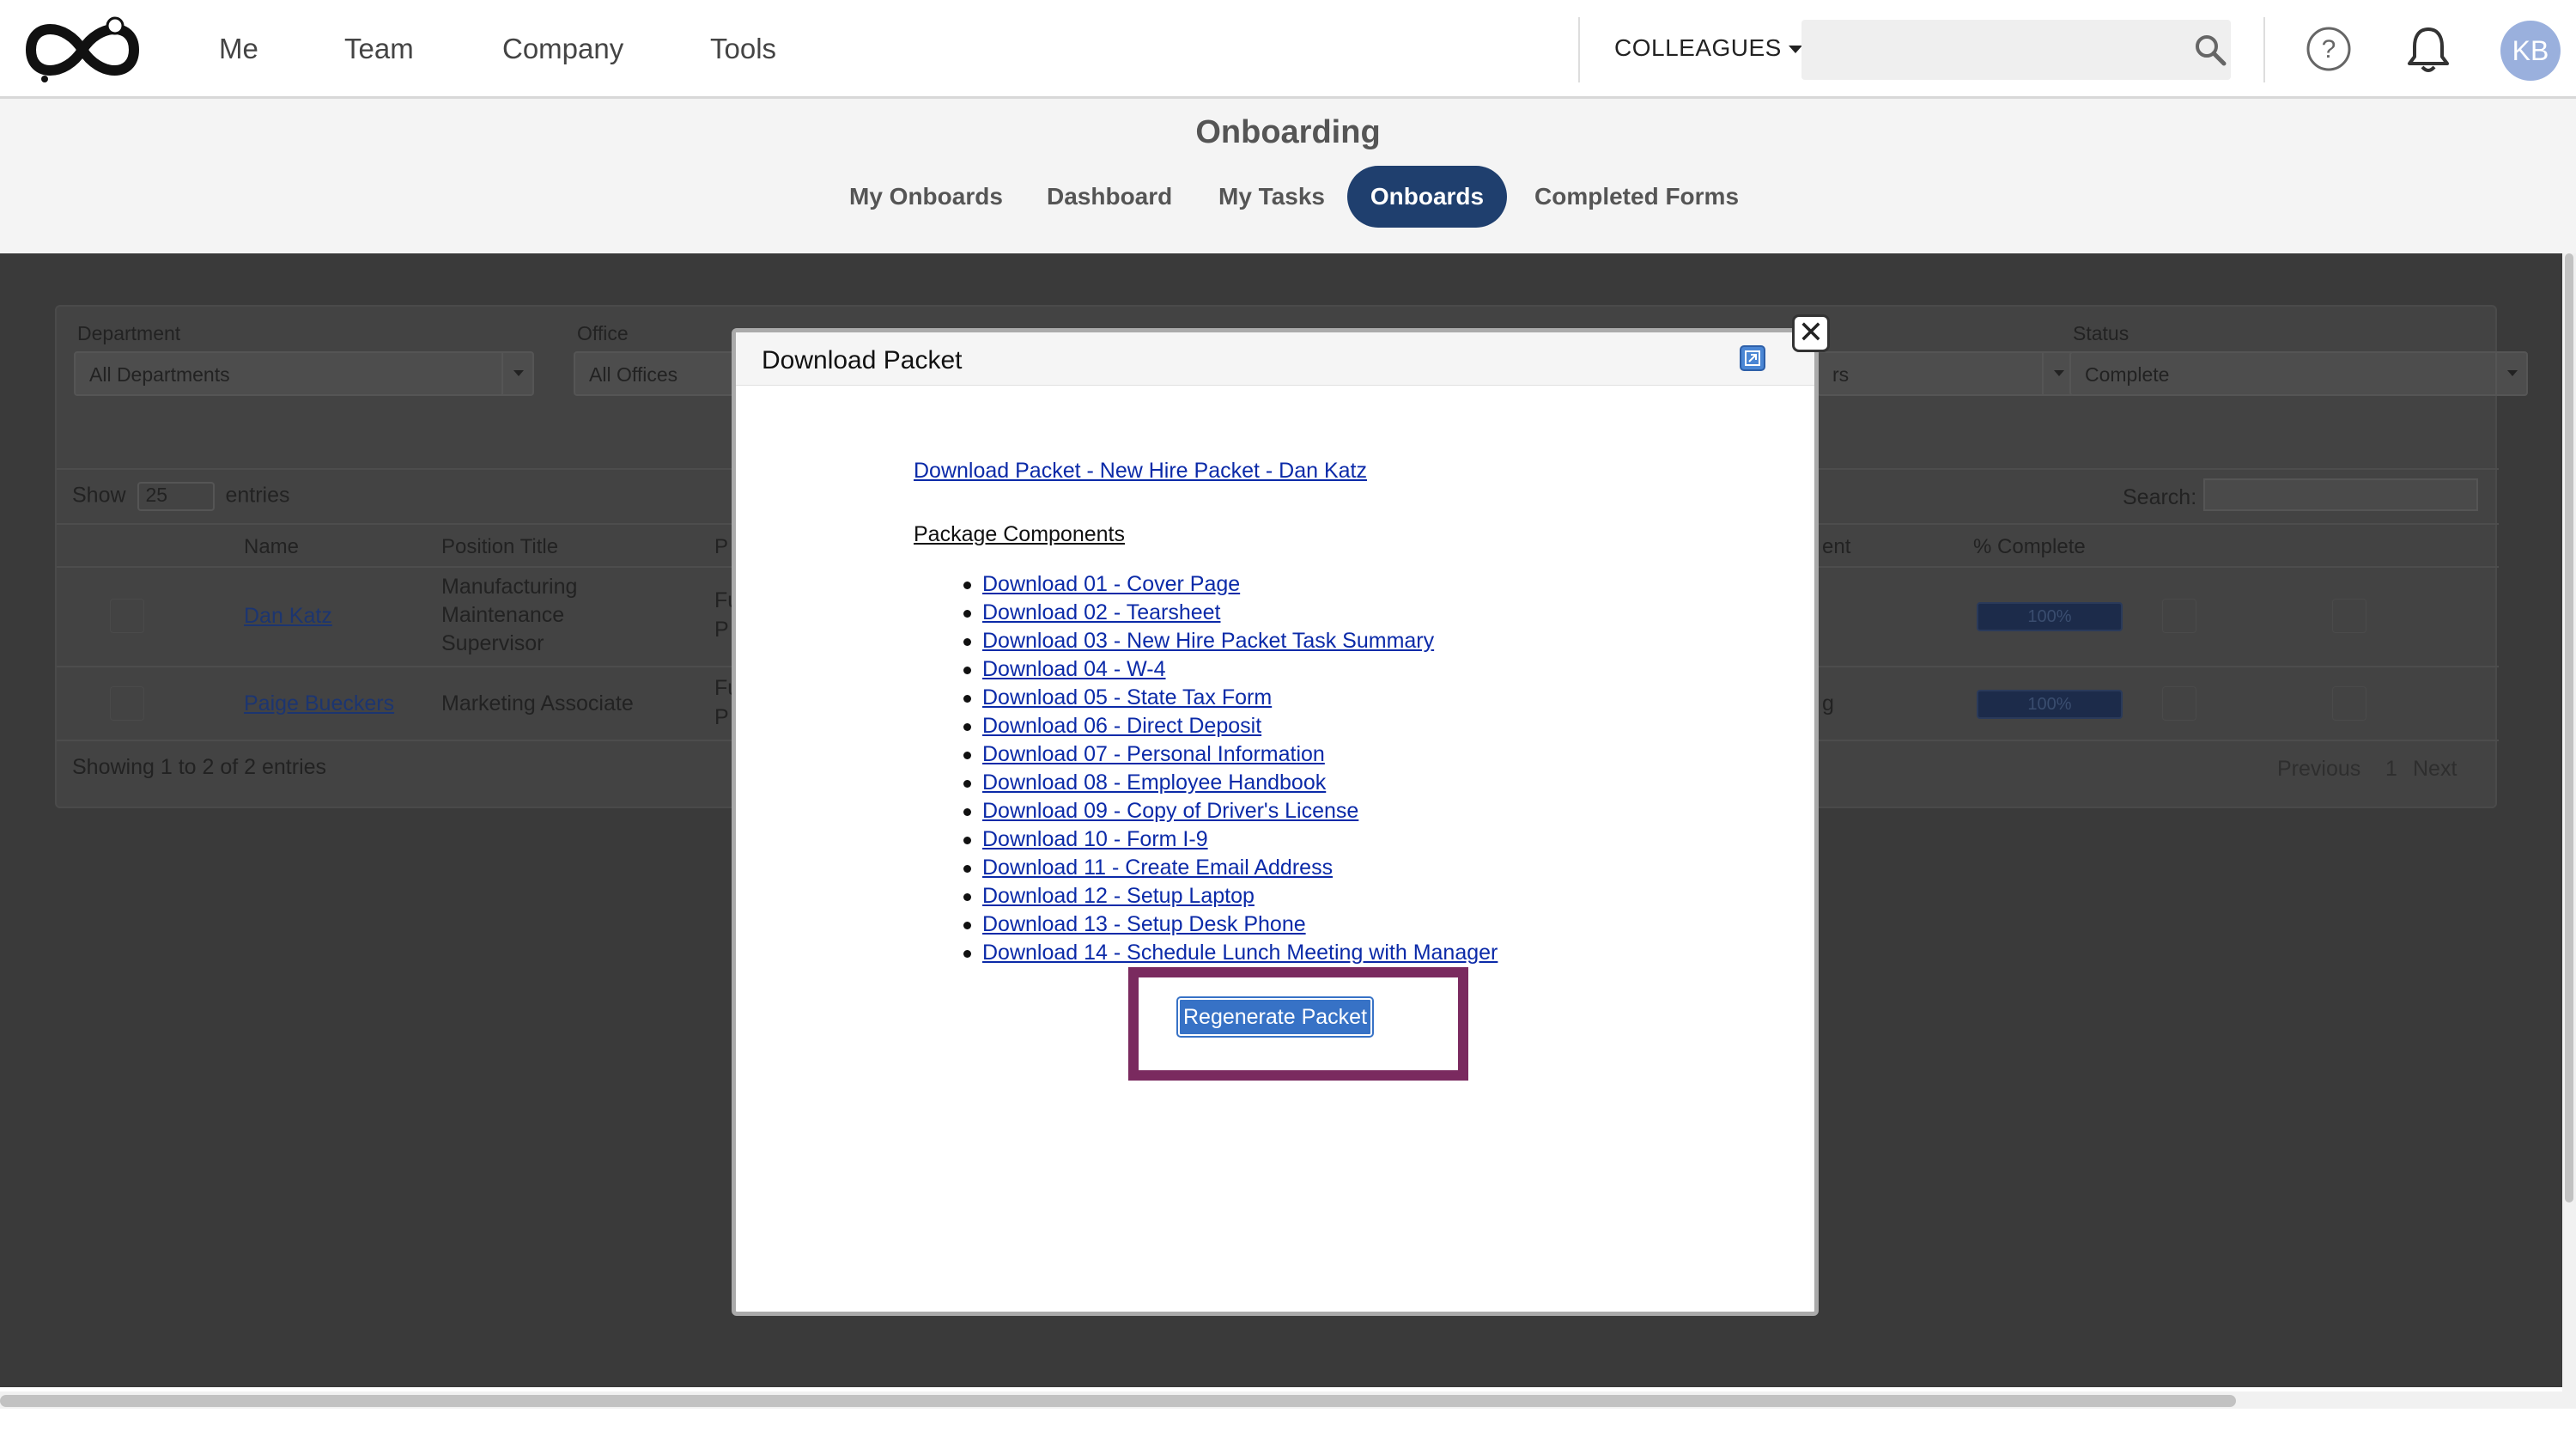 The width and height of the screenshot is (2576, 1431). I want to click on list-item: Download 05 - State Tax Form, so click(1230, 698).